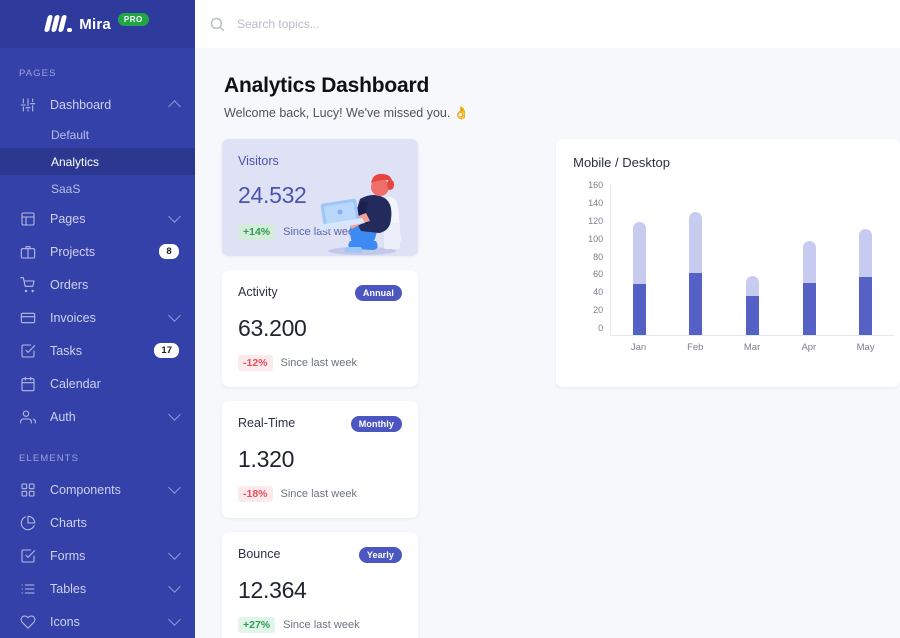  Describe the element at coordinates (695, 347) in the screenshot. I see `x-tick-label: Feb` at that location.